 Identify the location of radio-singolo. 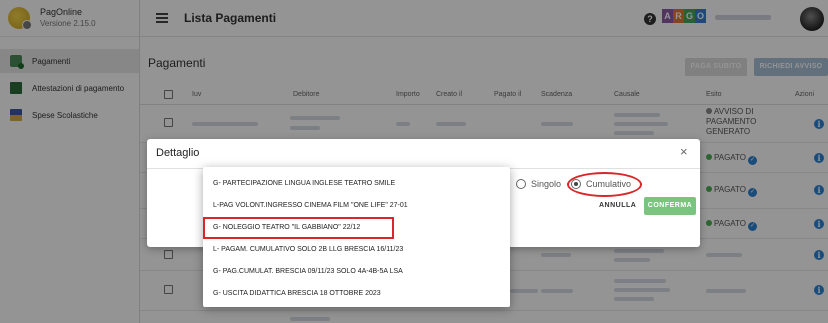
(521, 184).